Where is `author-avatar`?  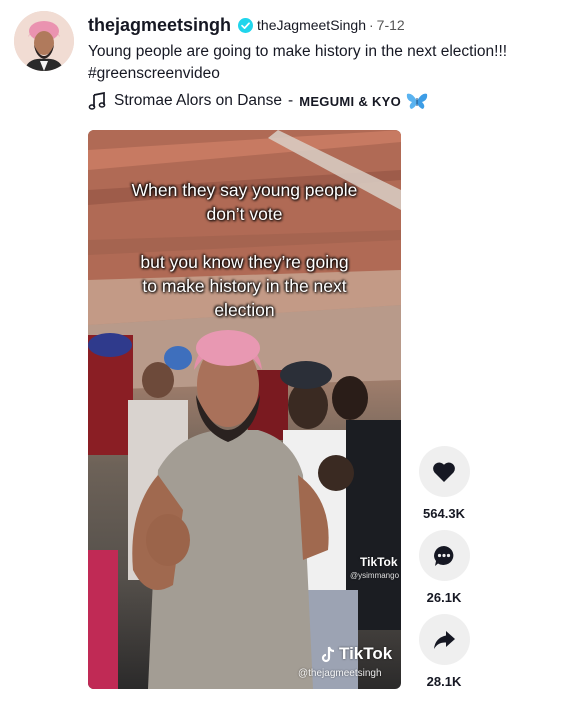 author-avatar is located at coordinates (44, 41).